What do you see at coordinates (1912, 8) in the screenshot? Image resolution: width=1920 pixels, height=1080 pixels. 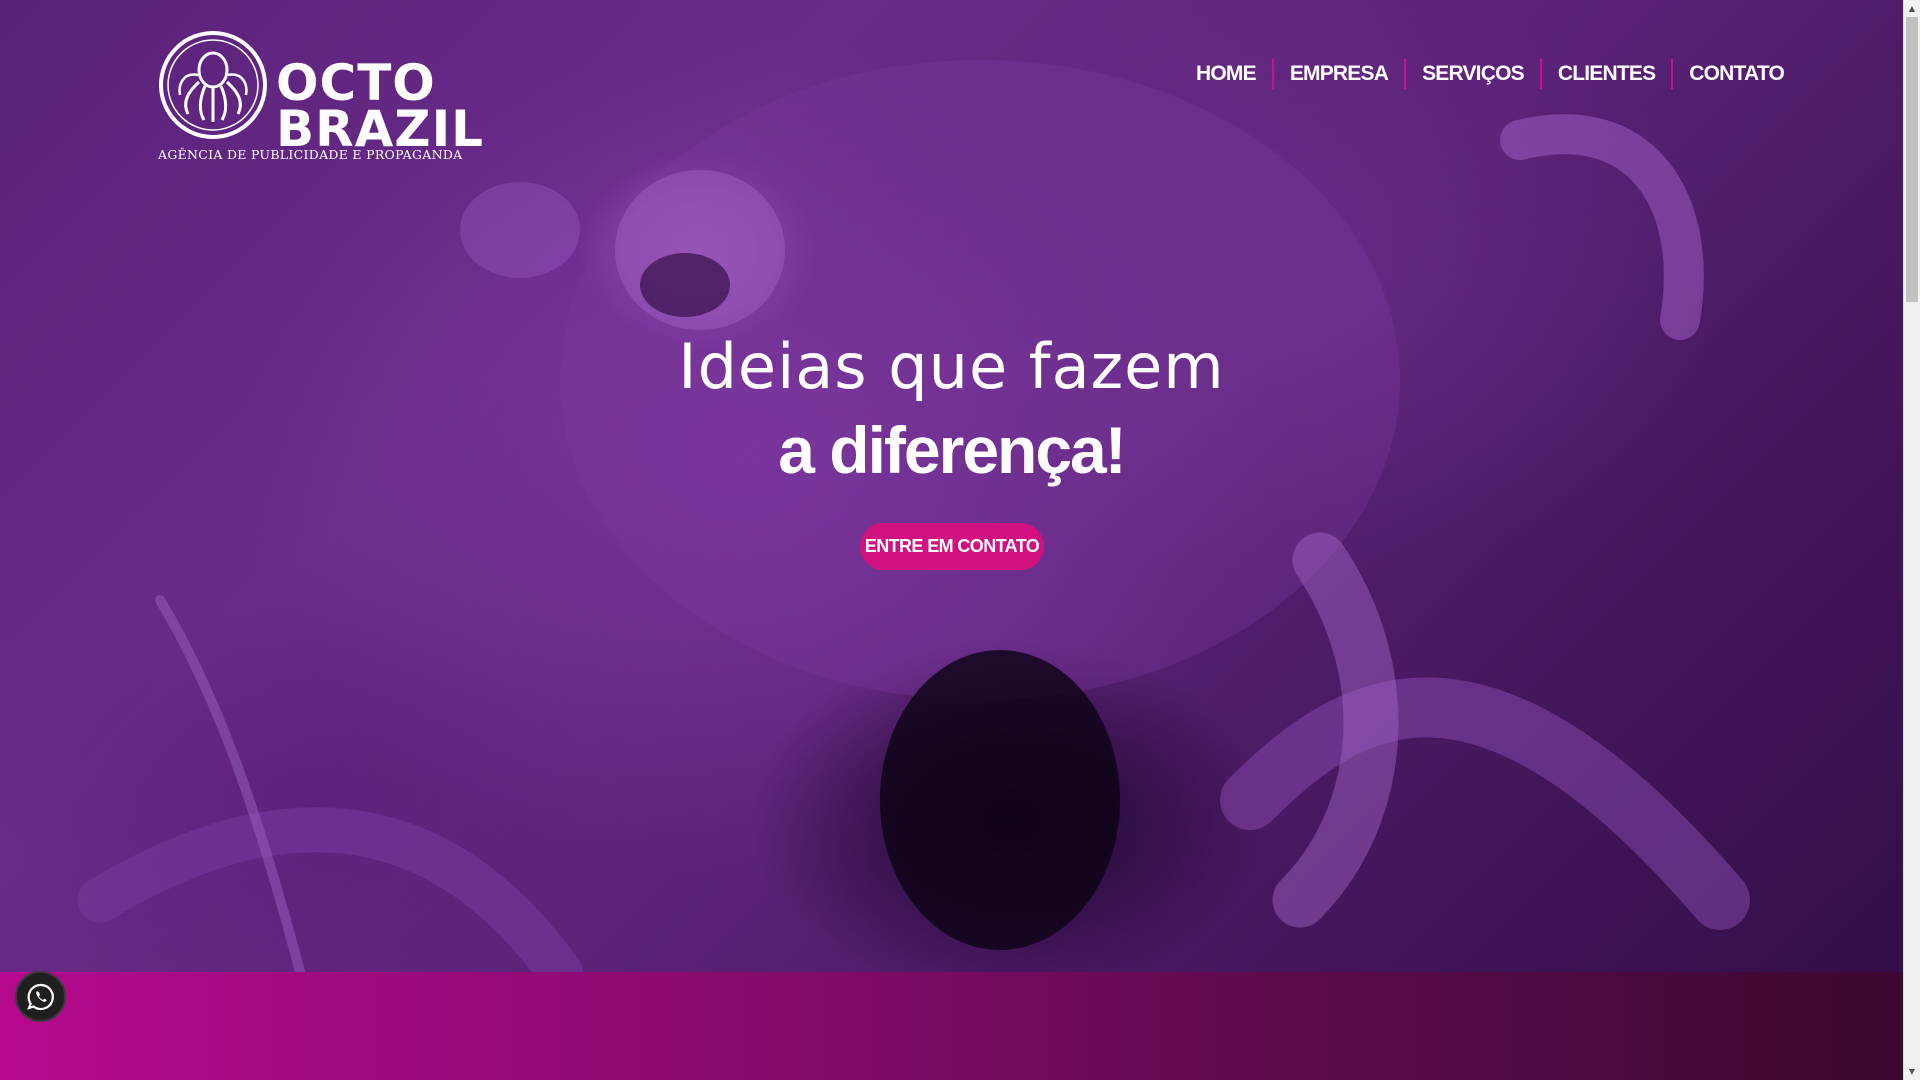 I see `scroll-up-arrow-icon: ▲` at bounding box center [1912, 8].